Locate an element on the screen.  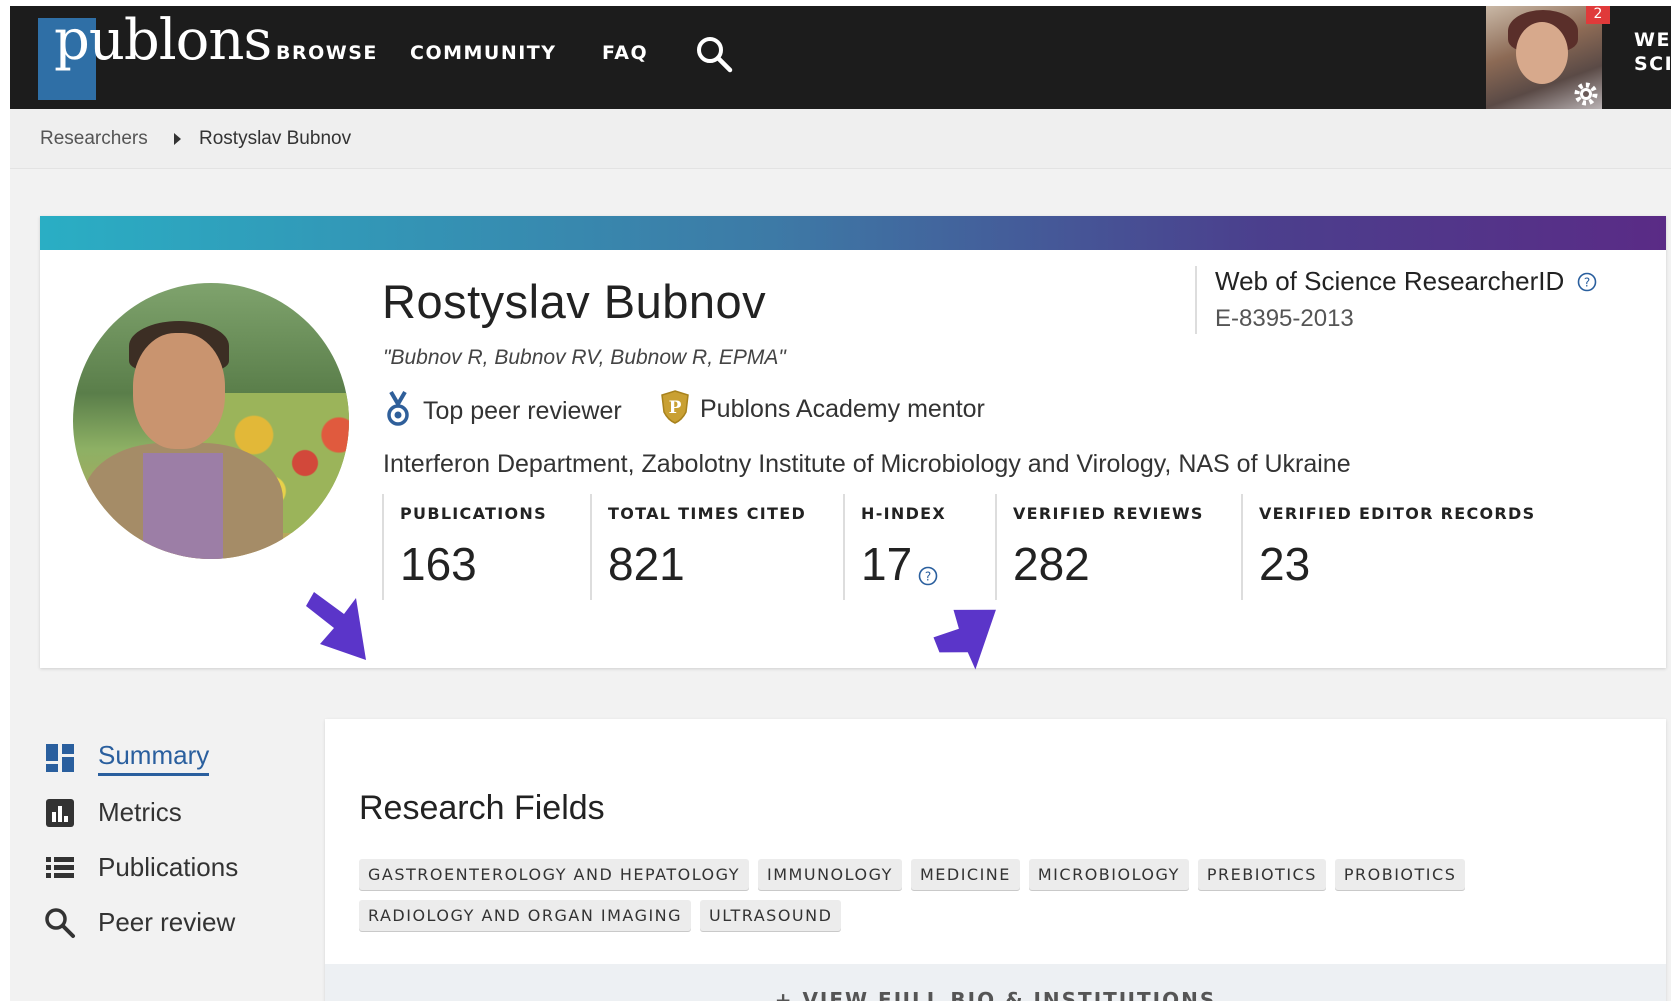
top-nav: publons BROWSE COMMUNITY FAQ 2 WEB SCIE is located at coordinates (840, 57).